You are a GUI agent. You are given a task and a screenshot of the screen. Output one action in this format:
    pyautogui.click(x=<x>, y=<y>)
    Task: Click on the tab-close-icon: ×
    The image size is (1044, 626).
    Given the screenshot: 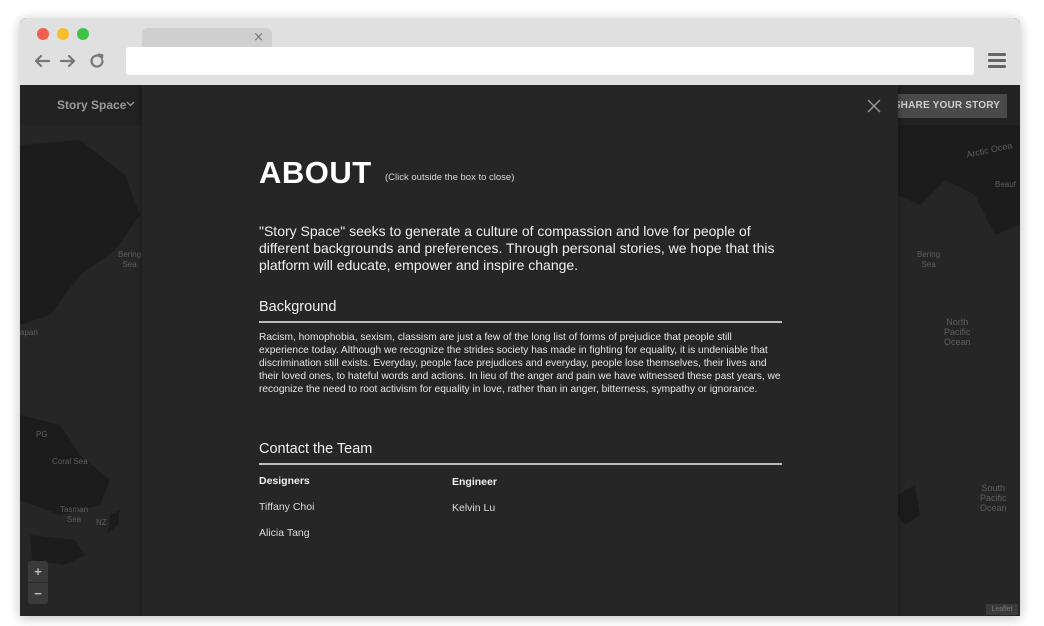 What is the action you would take?
    pyautogui.click(x=258, y=38)
    